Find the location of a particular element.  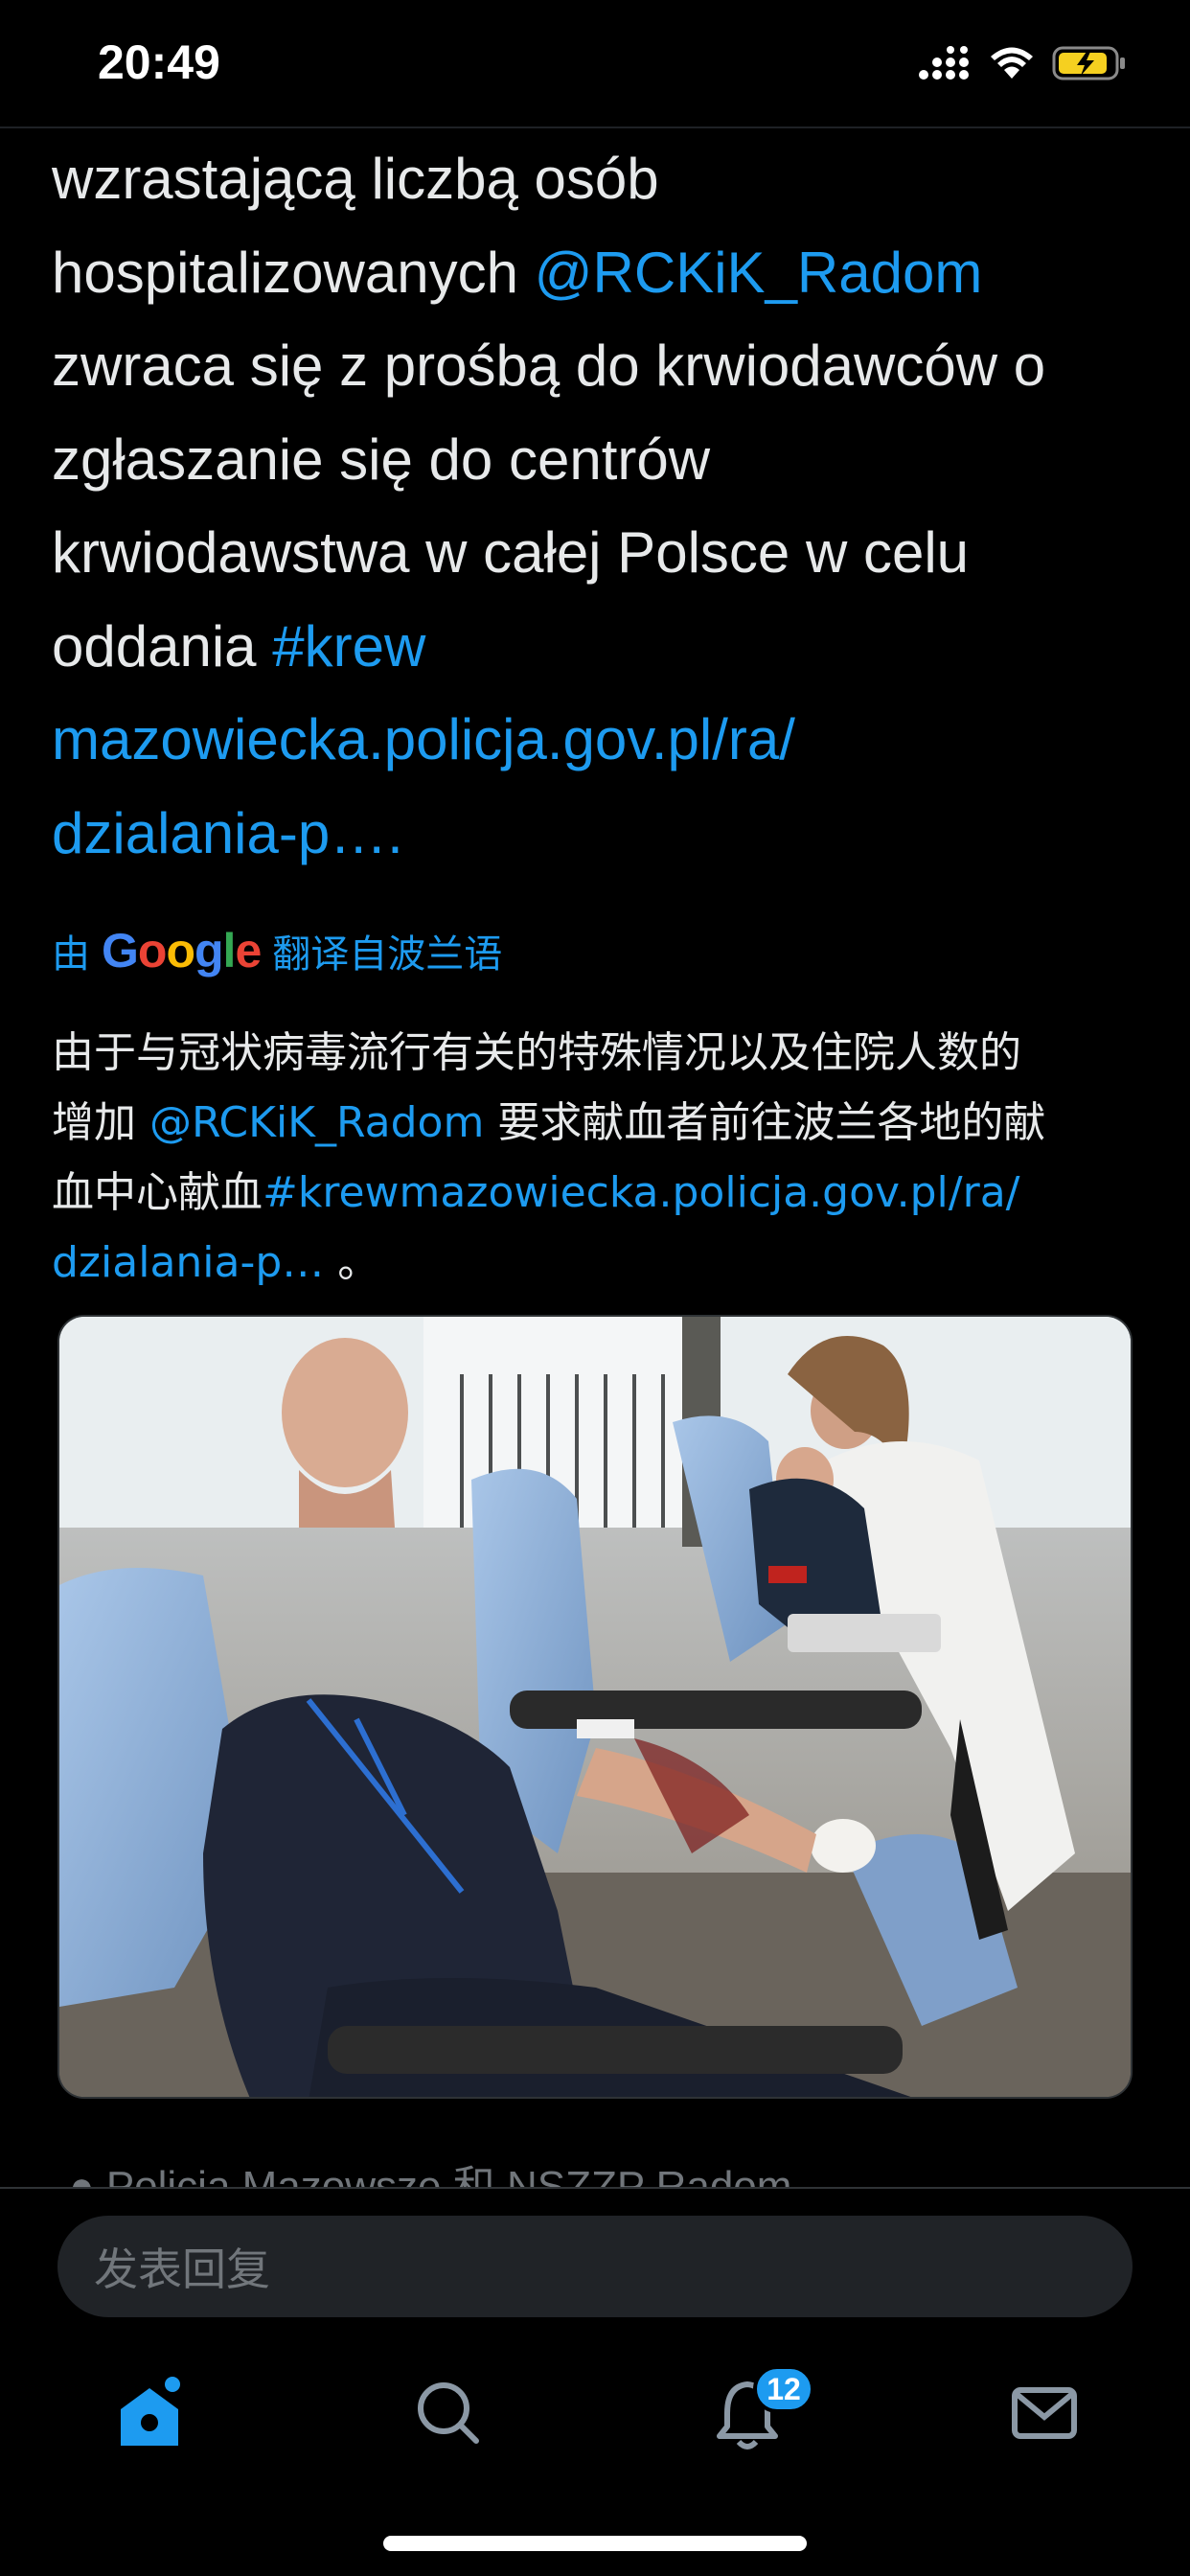

reply-input: 发表回复 is located at coordinates (595, 2266).